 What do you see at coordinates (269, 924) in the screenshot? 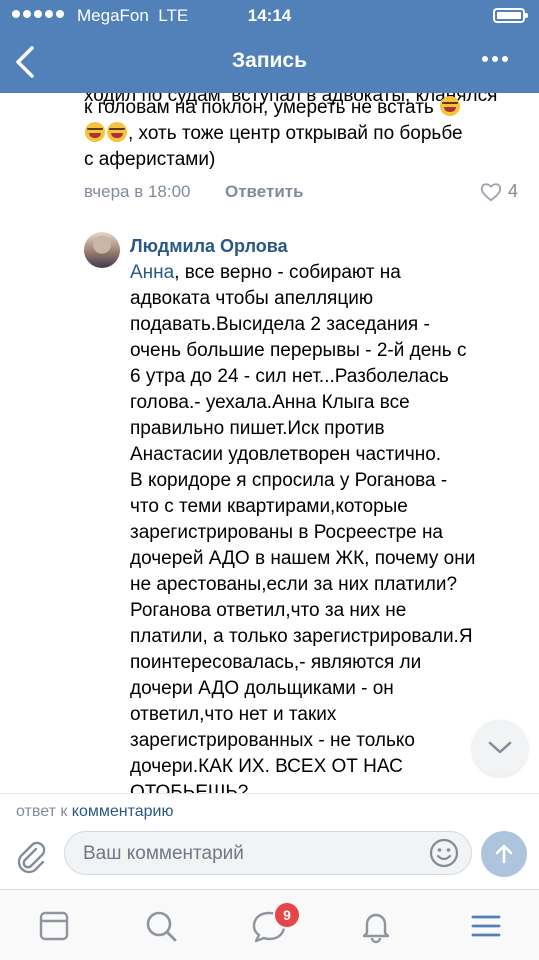
I see `tab-bar` at bounding box center [269, 924].